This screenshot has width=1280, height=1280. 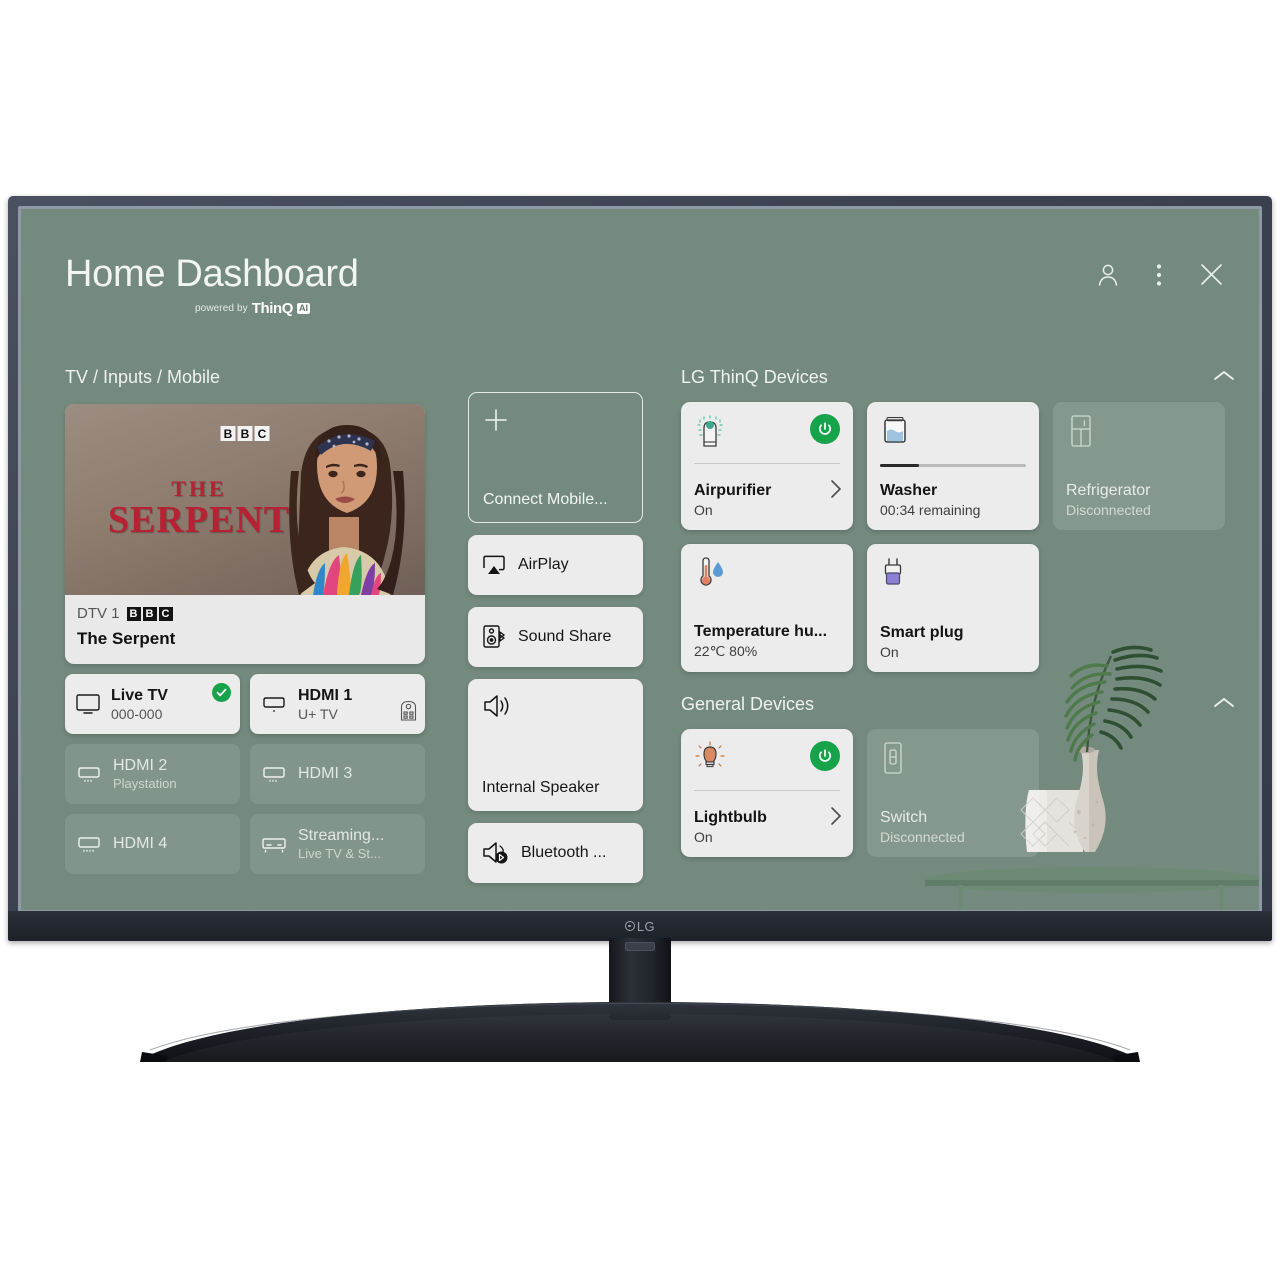 What do you see at coordinates (337, 704) in the screenshot?
I see `input-tile-hdmi-1: HDMI 1 U+ TV` at bounding box center [337, 704].